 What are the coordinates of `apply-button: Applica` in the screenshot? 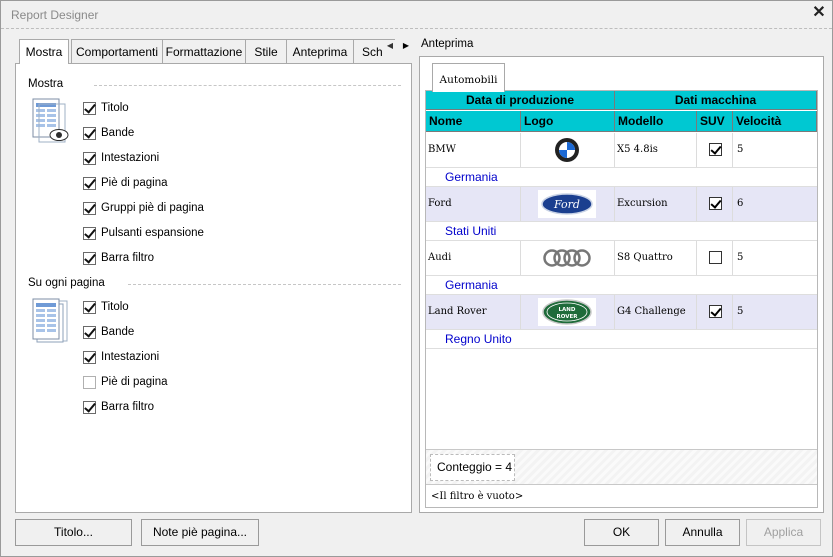 It's located at (783, 532).